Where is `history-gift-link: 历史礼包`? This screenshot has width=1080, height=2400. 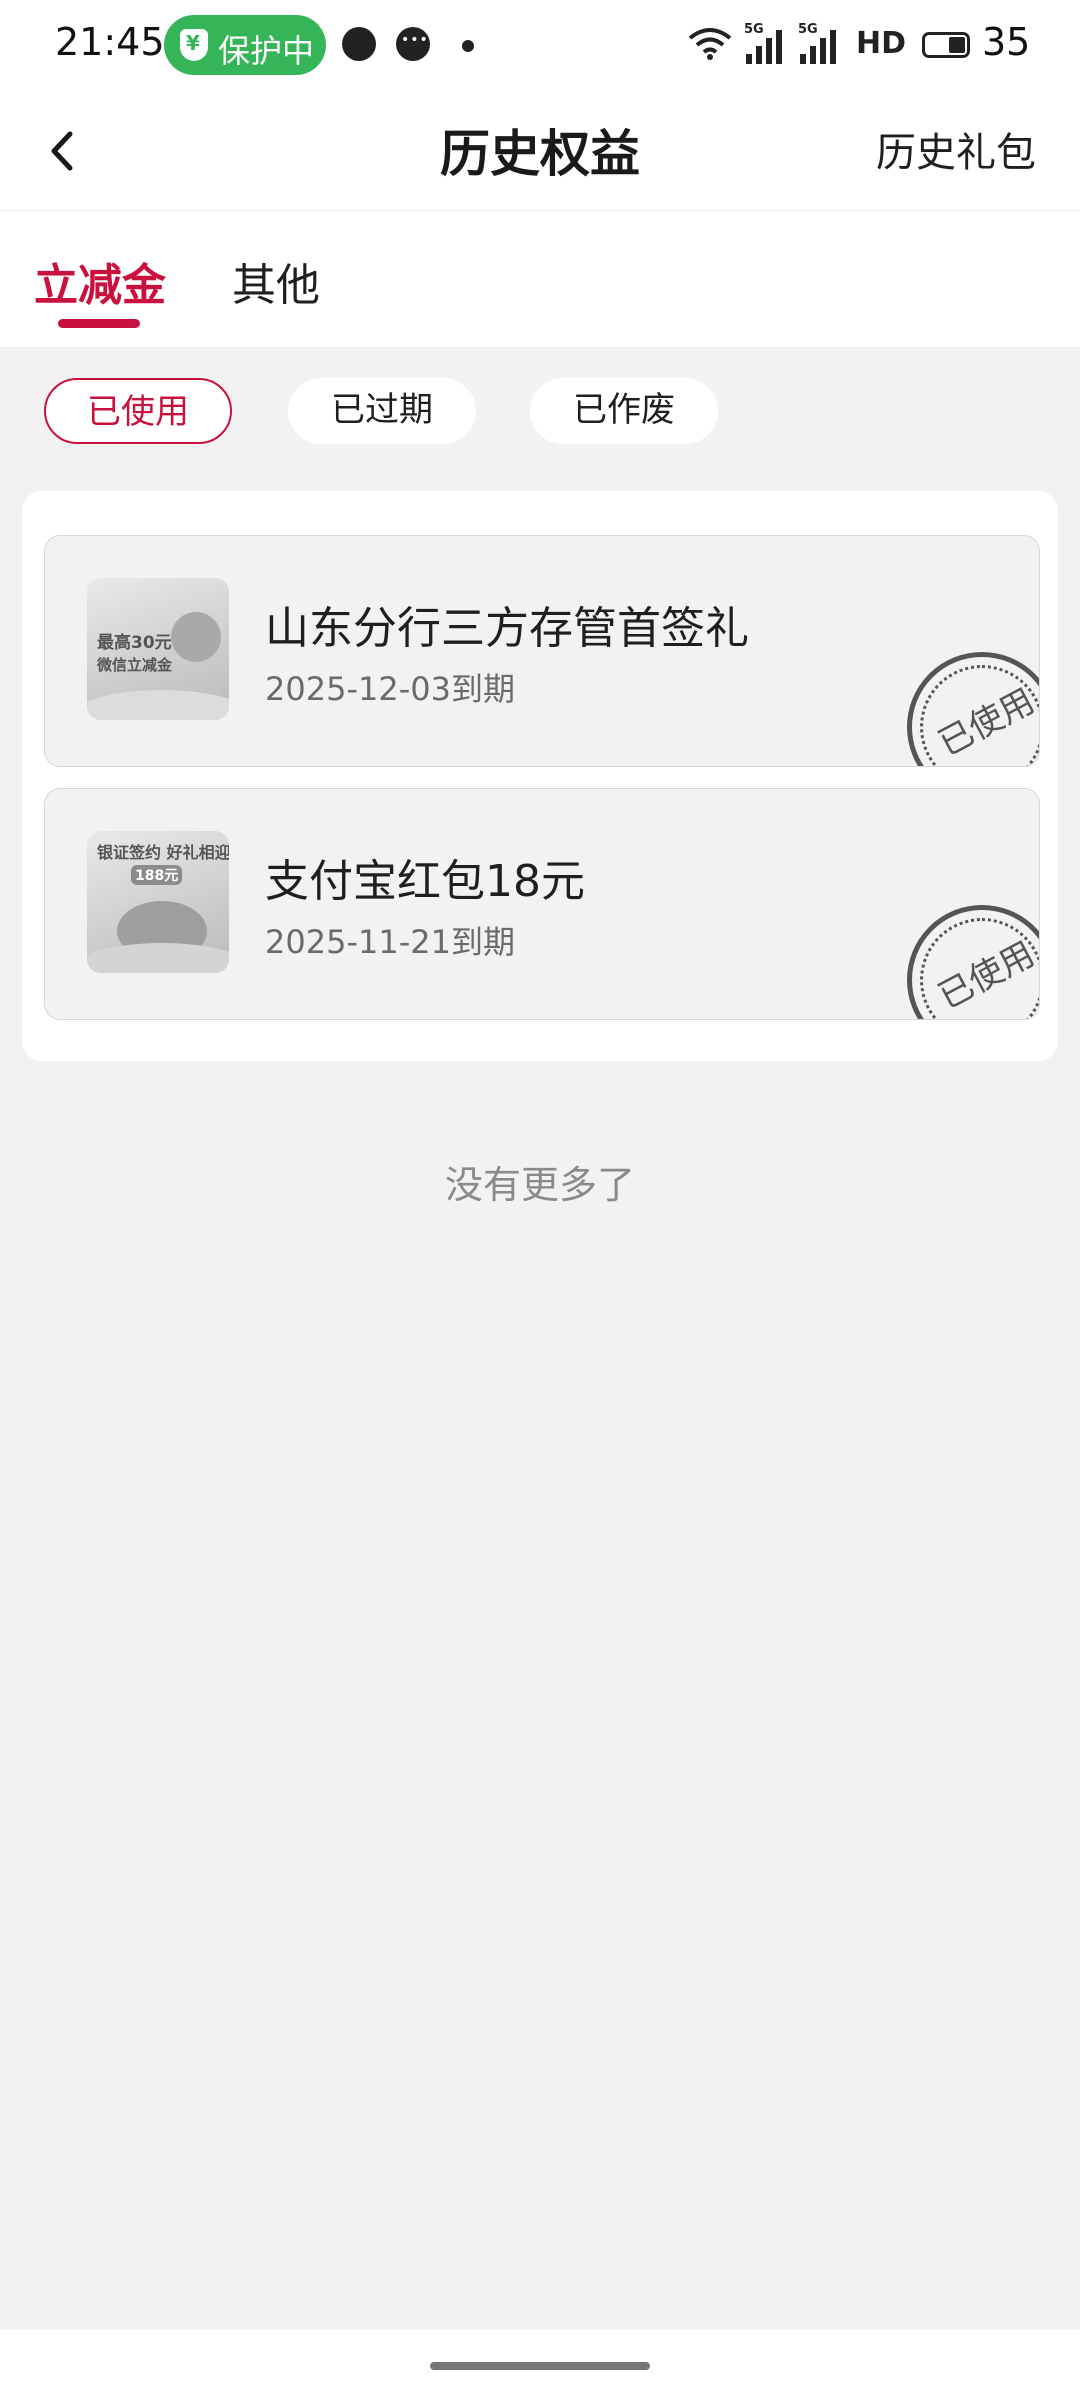 history-gift-link: 历史礼包 is located at coordinates (956, 149).